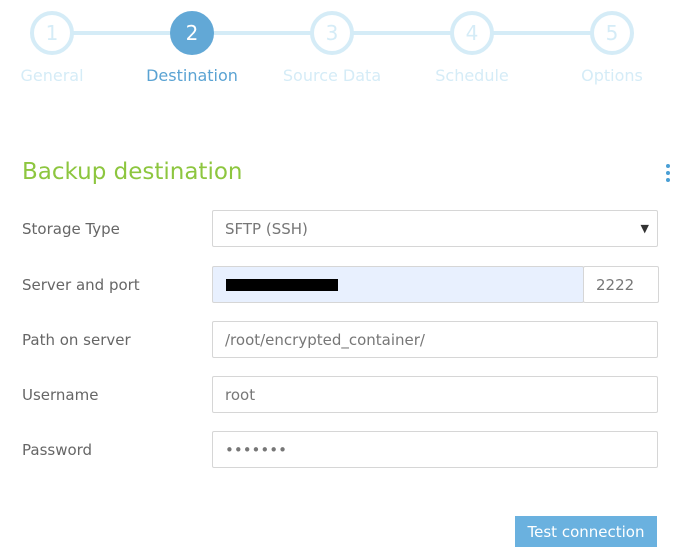  I want to click on password-value: •••••••, so click(256, 449).